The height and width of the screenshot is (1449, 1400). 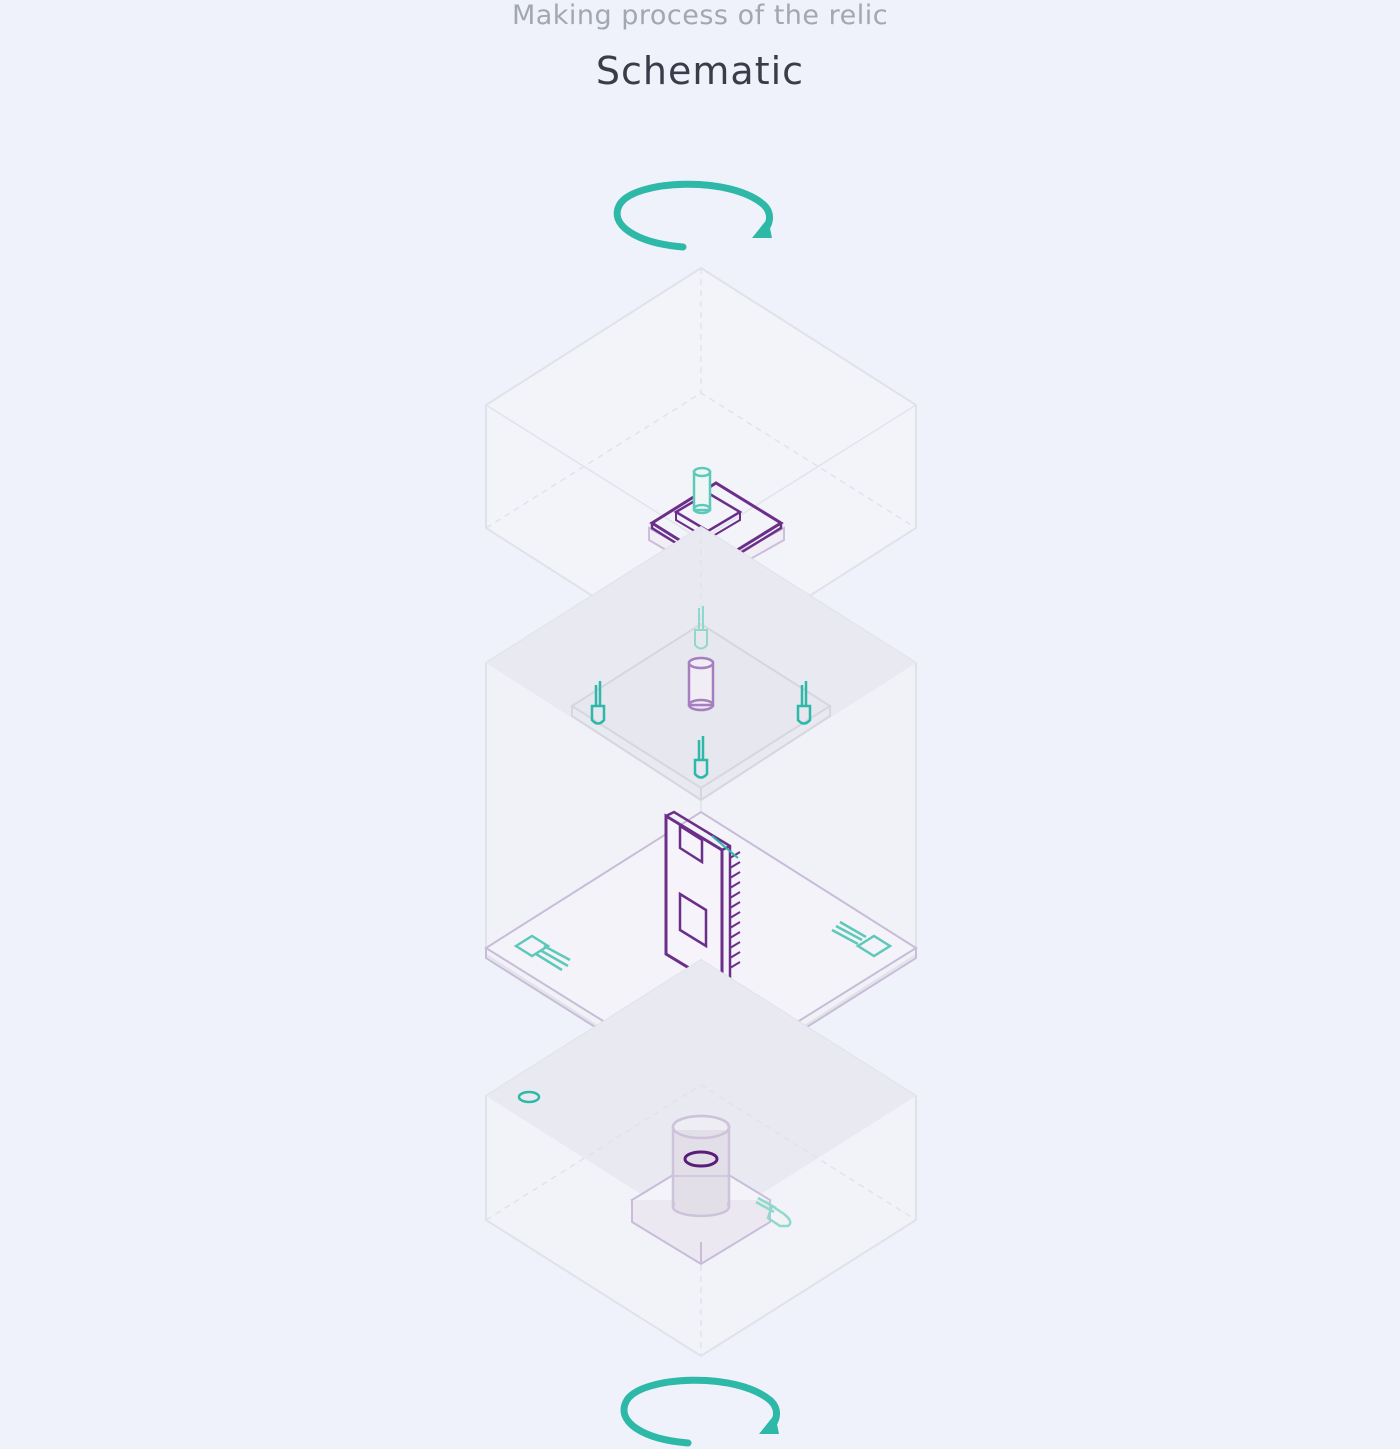 I want to click on base-cylinder, so click(x=701, y=1166).